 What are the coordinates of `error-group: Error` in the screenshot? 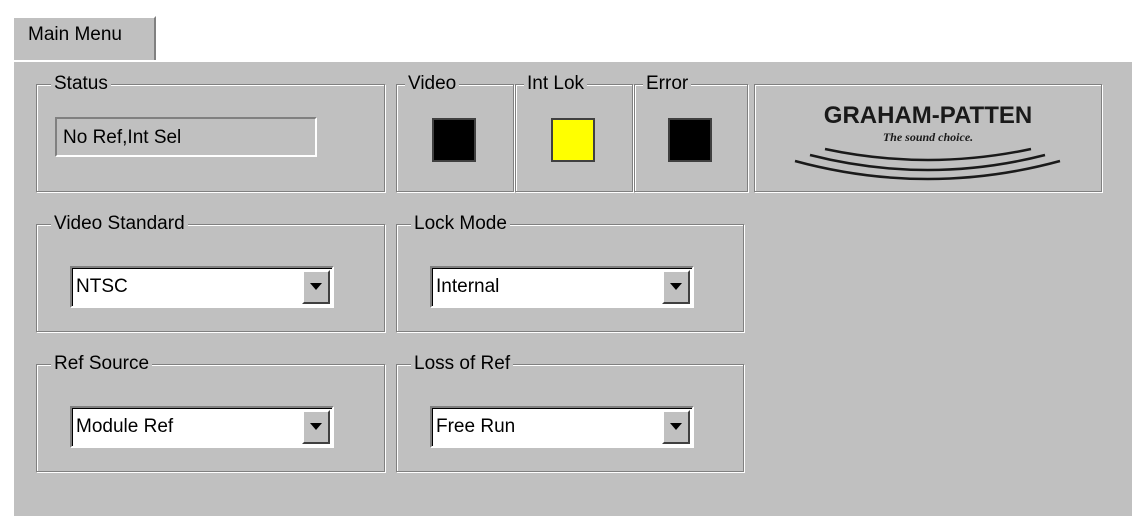 It's located at (691, 132).